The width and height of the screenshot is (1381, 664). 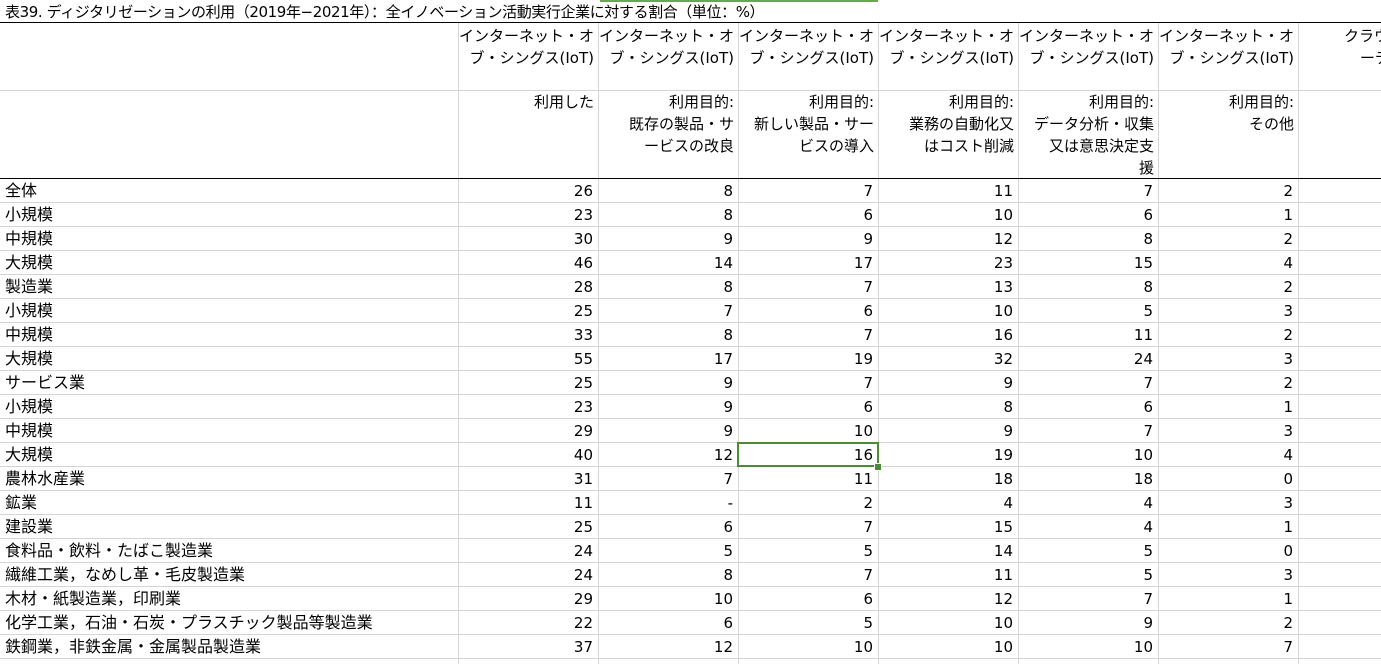 What do you see at coordinates (230, 239) in the screenshot?
I see `row-label: 中規模` at bounding box center [230, 239].